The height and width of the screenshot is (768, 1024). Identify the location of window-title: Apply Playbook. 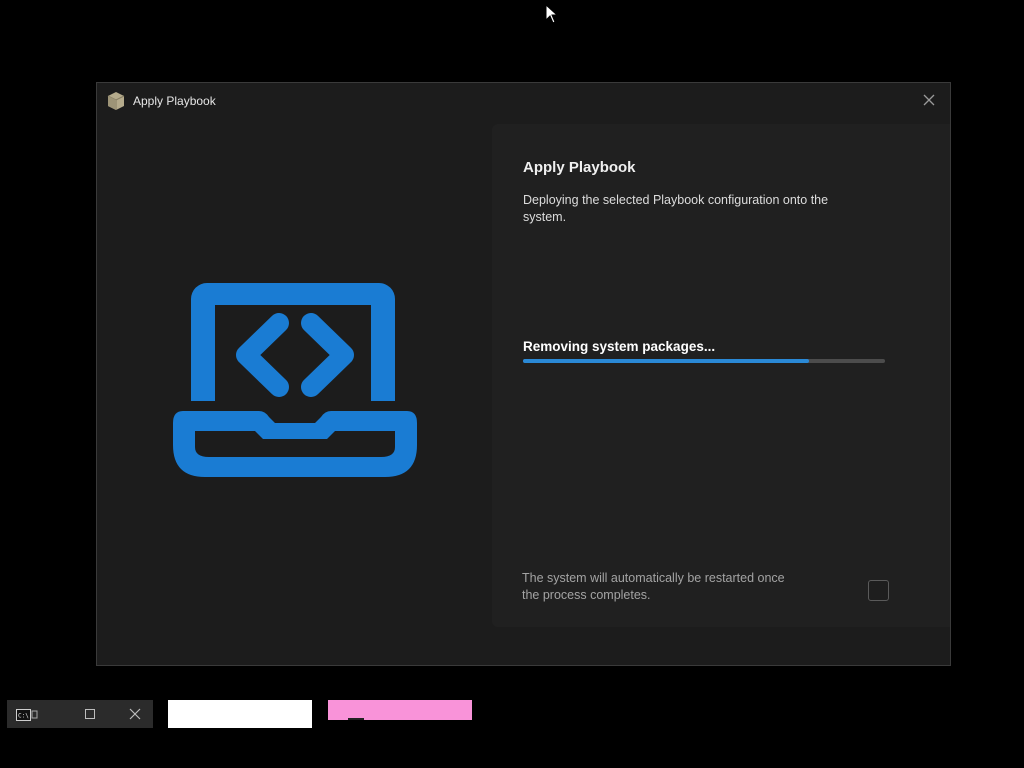
(174, 101).